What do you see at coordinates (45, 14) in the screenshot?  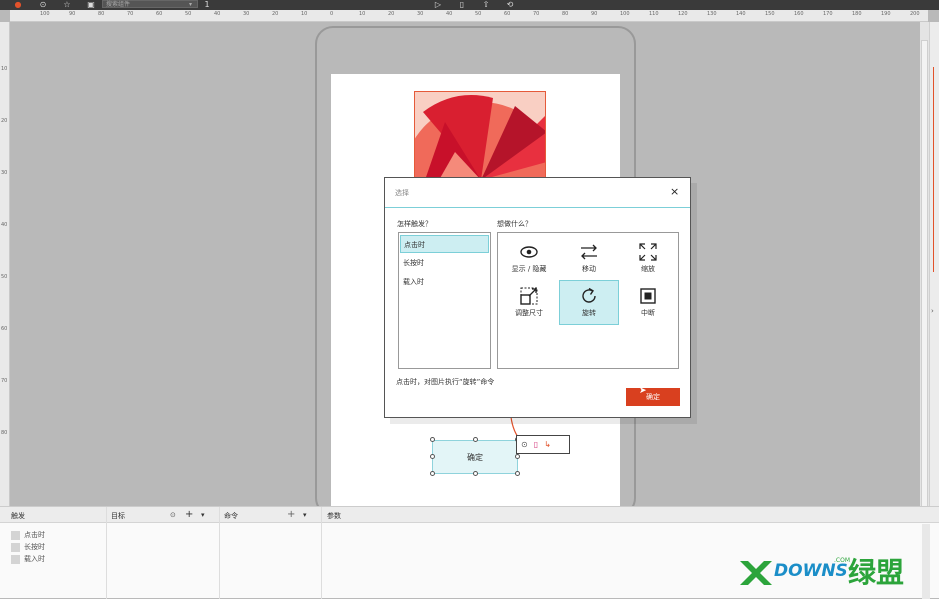 I see `ruler-tick: 100` at bounding box center [45, 14].